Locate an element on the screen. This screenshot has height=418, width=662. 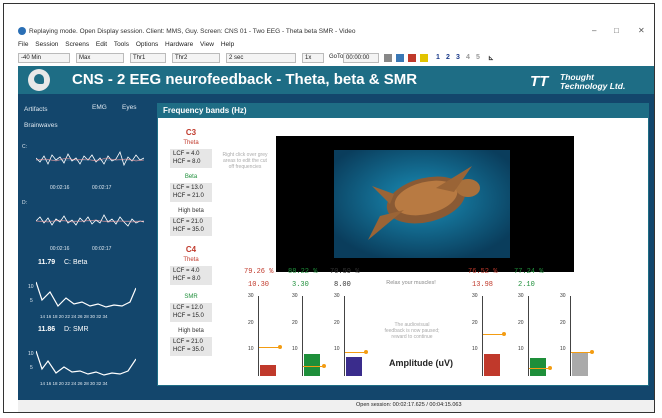
band-percent-4: 76.52 % is located at coordinates (483, 272).